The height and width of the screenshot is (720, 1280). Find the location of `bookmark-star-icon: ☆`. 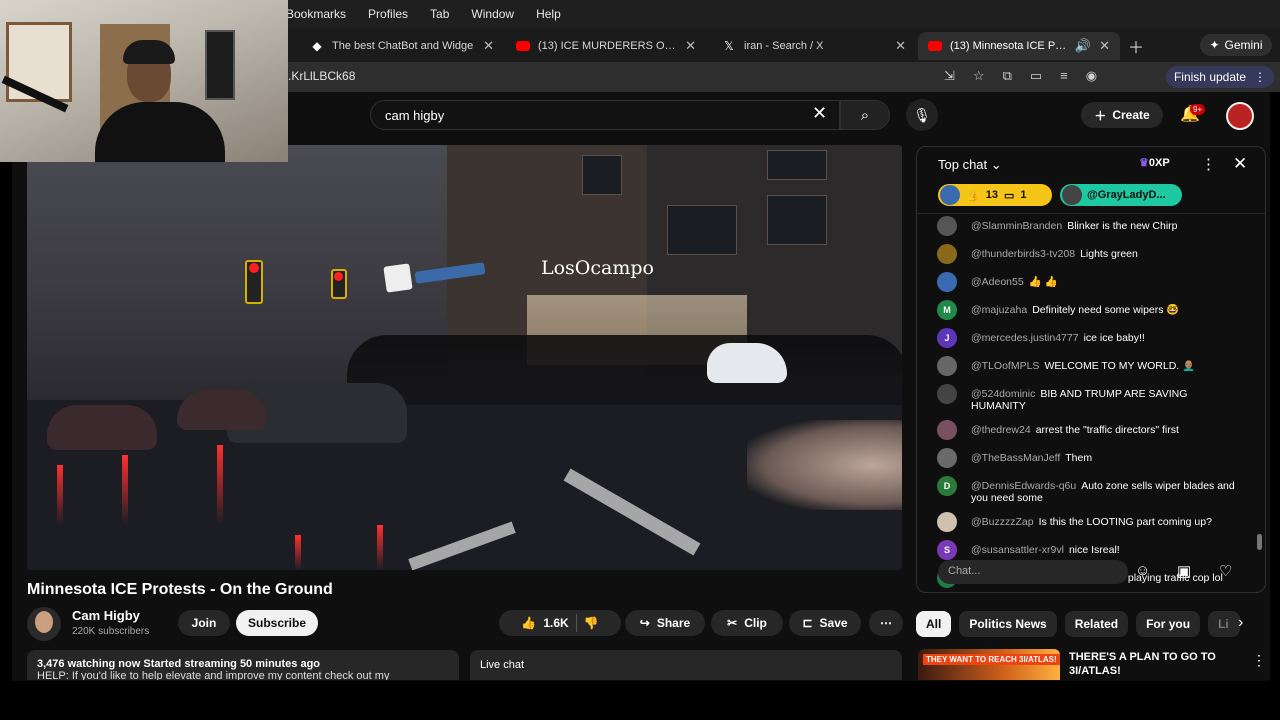

bookmark-star-icon: ☆ is located at coordinates (979, 76).